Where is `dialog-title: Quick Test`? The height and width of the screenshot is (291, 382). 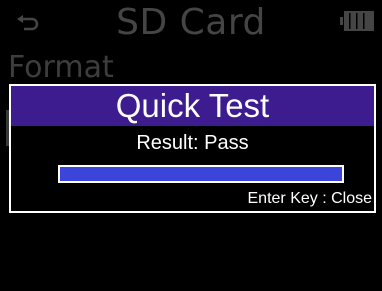
dialog-title: Quick Test is located at coordinates (192, 105).